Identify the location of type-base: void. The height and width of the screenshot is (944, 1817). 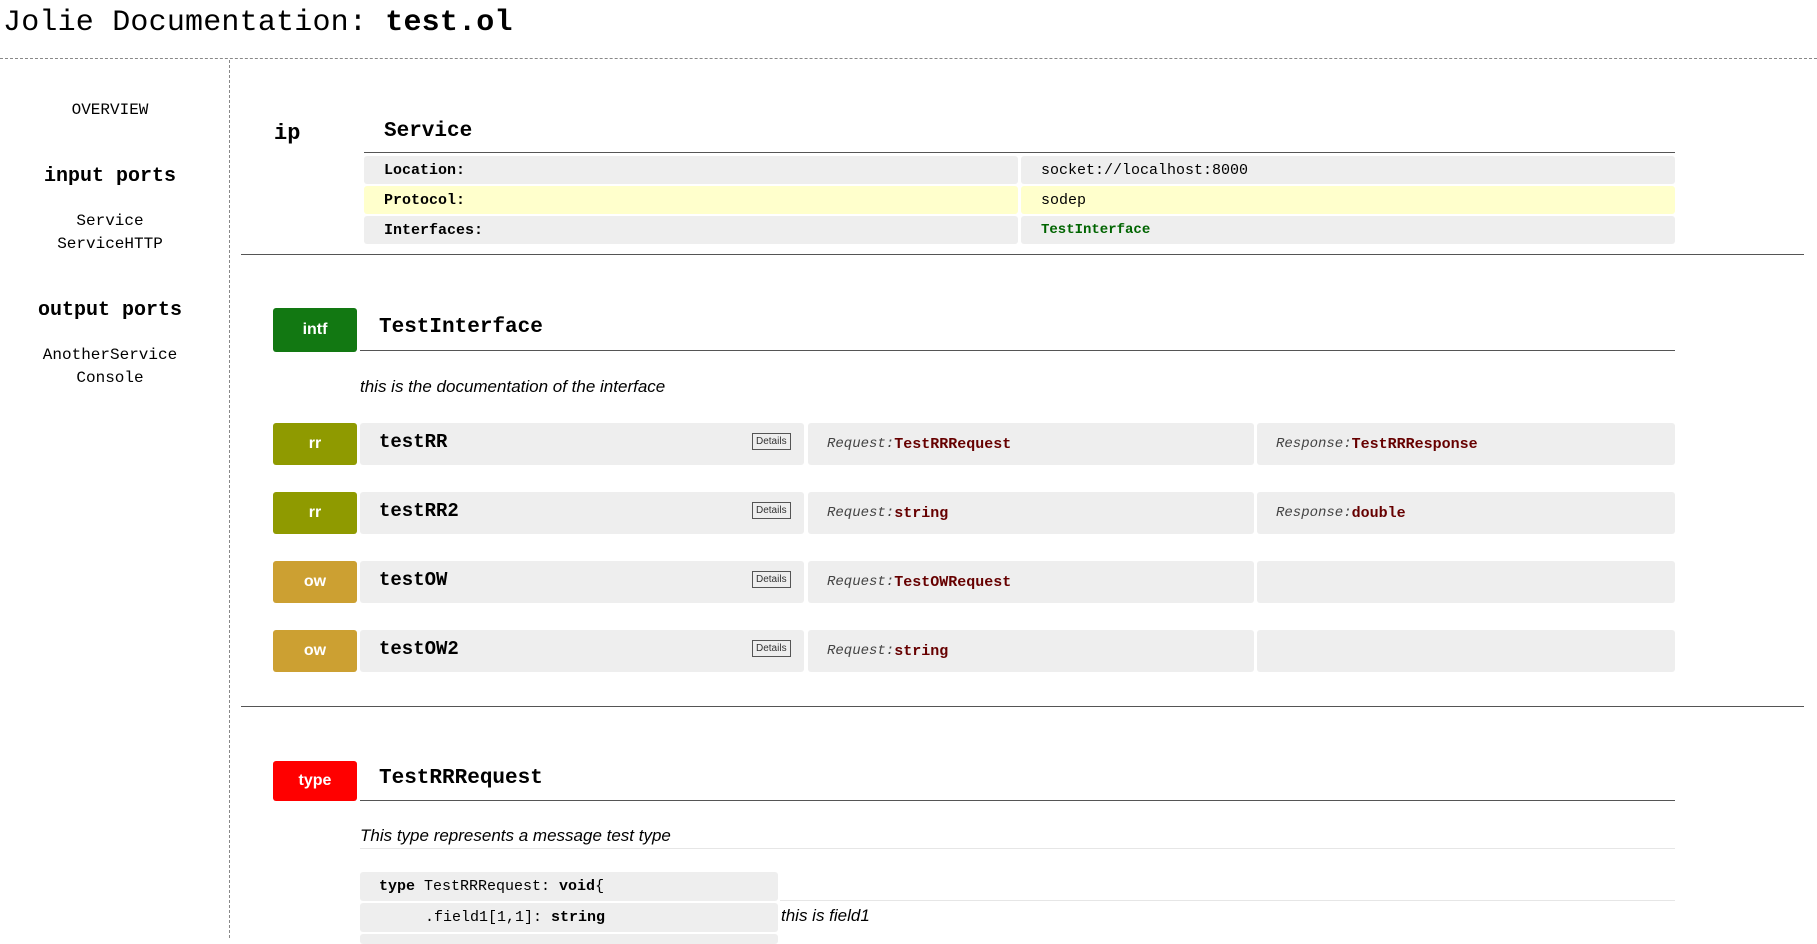
(577, 886).